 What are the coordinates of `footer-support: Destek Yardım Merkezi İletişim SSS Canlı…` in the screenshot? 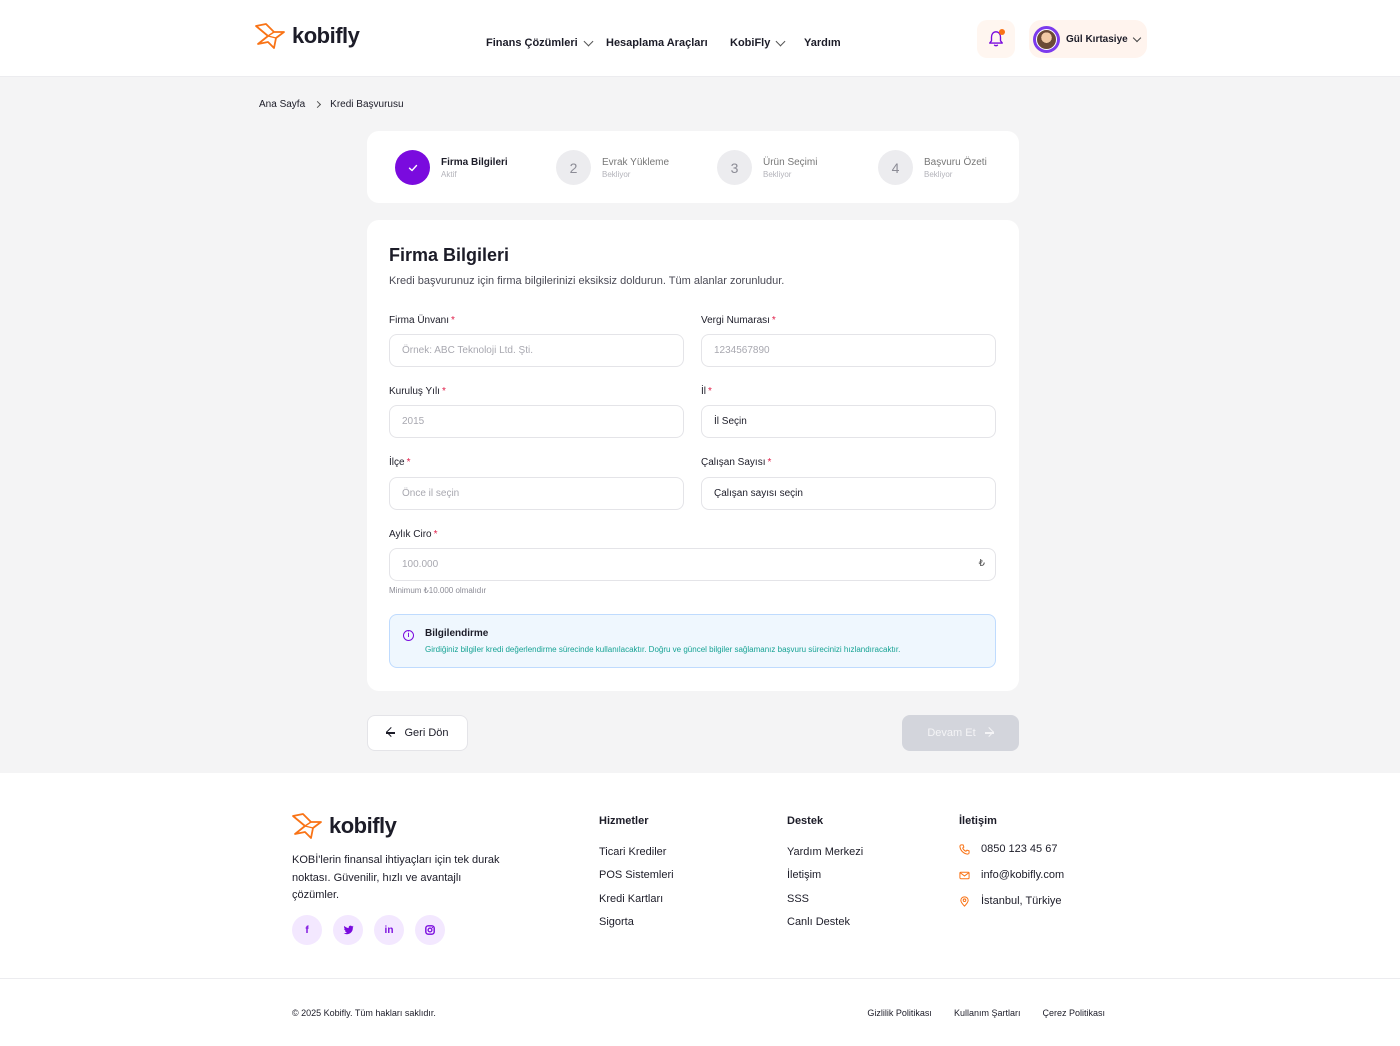 It's located at (825, 874).